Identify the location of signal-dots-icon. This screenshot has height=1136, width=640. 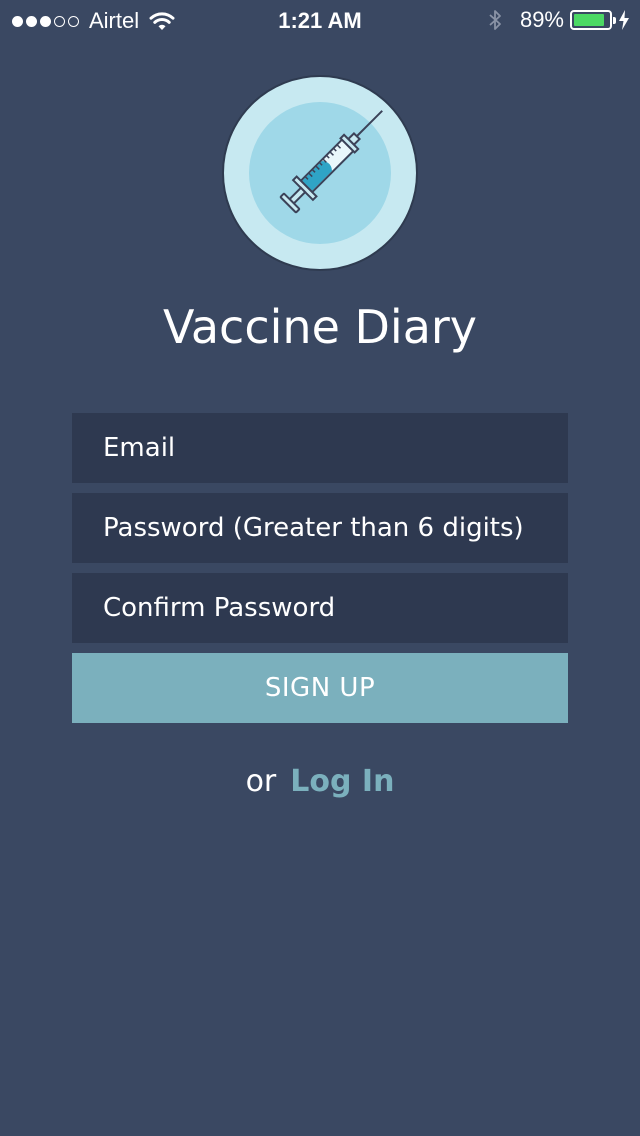
(45, 21).